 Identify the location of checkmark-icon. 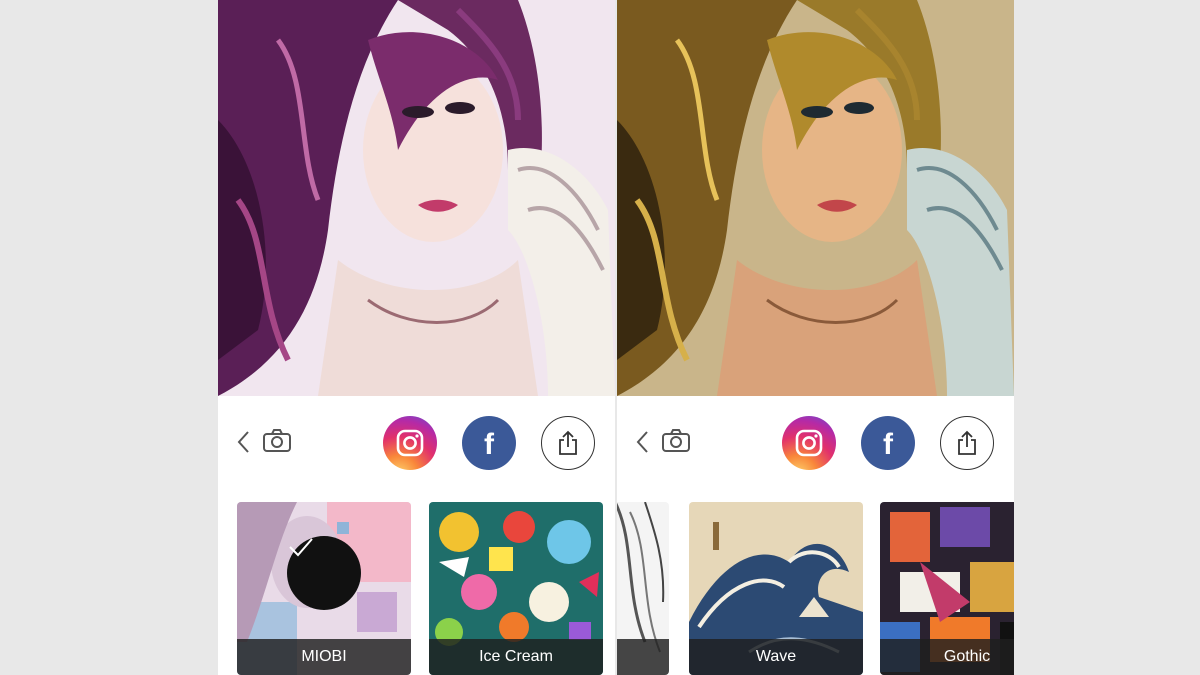
(301, 547).